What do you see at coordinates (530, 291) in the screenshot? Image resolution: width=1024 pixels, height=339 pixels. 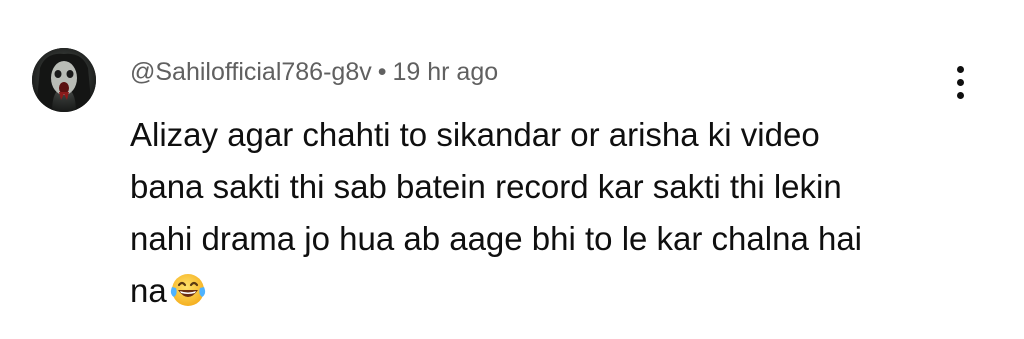 I see `comment-line-last: na` at bounding box center [530, 291].